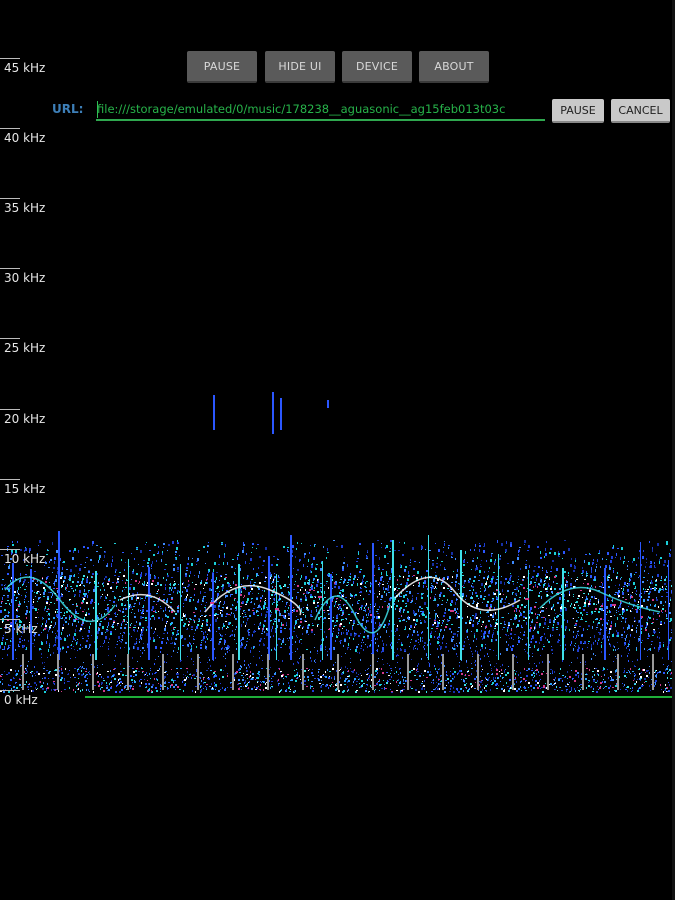 The height and width of the screenshot is (900, 675). Describe the element at coordinates (25, 559) in the screenshot. I see `freq-label-10: 10 kHz` at that location.